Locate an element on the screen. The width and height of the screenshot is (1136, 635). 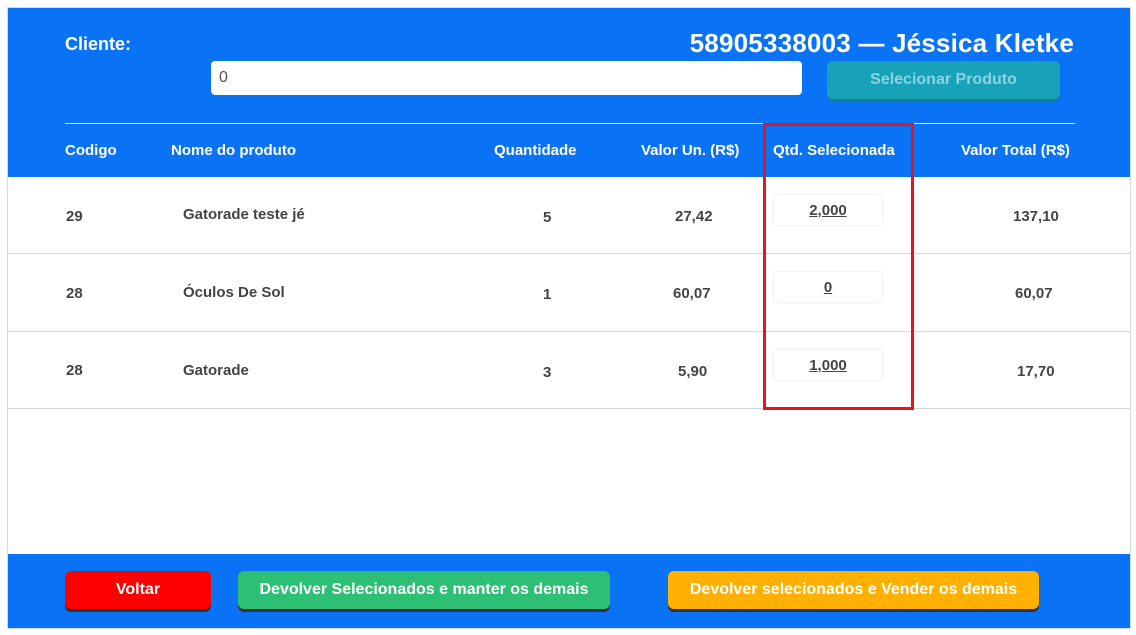
column-header-codigo: Codigo is located at coordinates (91, 150).